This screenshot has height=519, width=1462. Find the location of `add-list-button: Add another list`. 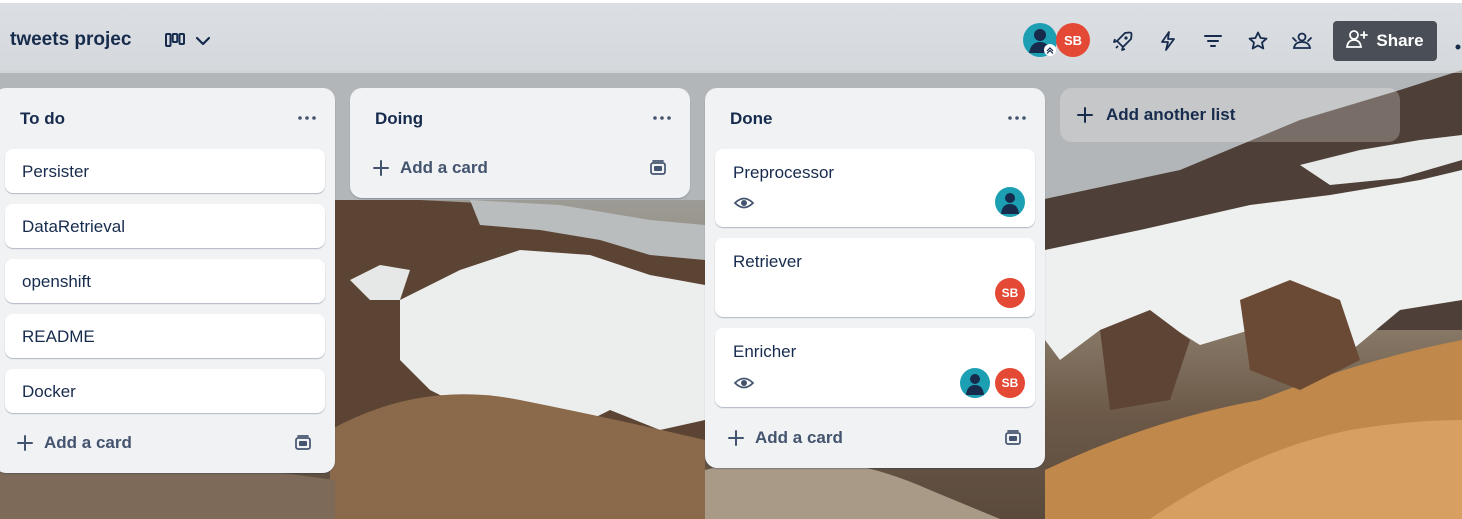

add-list-button: Add another list is located at coordinates (1230, 115).